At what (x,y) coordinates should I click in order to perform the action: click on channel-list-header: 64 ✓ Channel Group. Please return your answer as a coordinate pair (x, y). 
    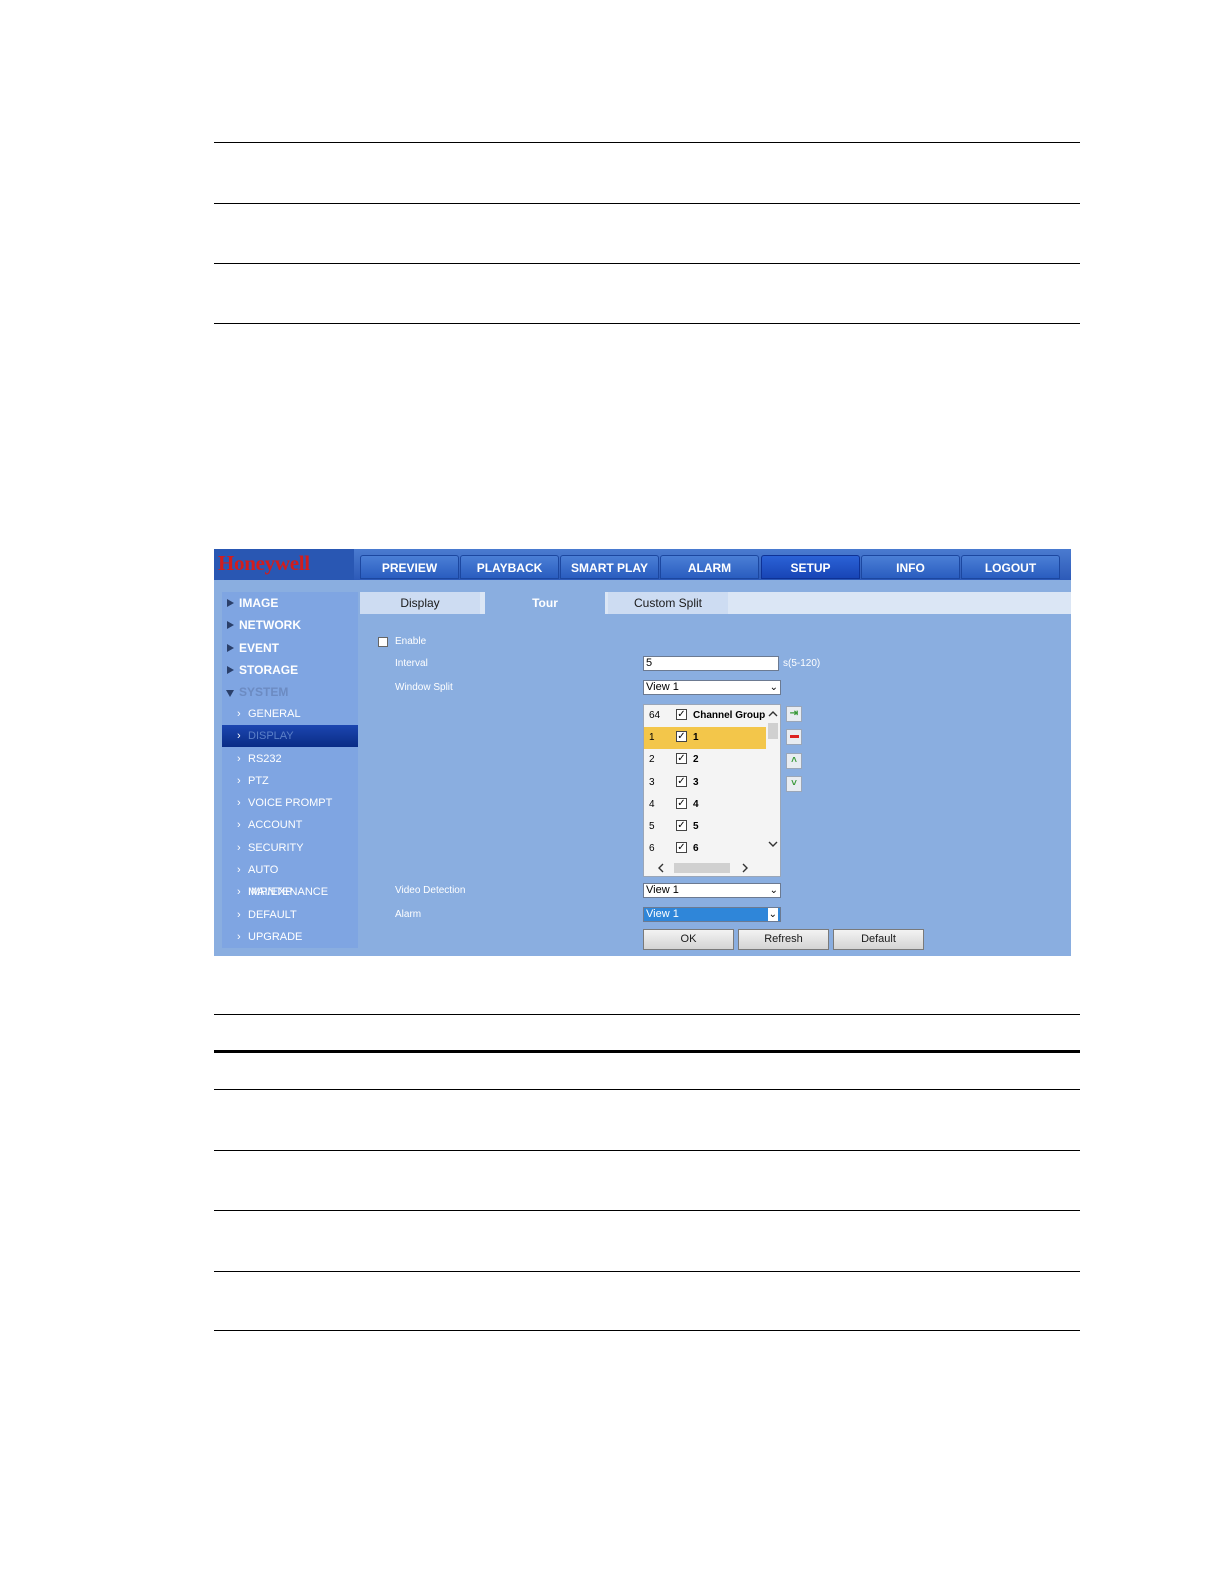
    Looking at the image, I should click on (705, 716).